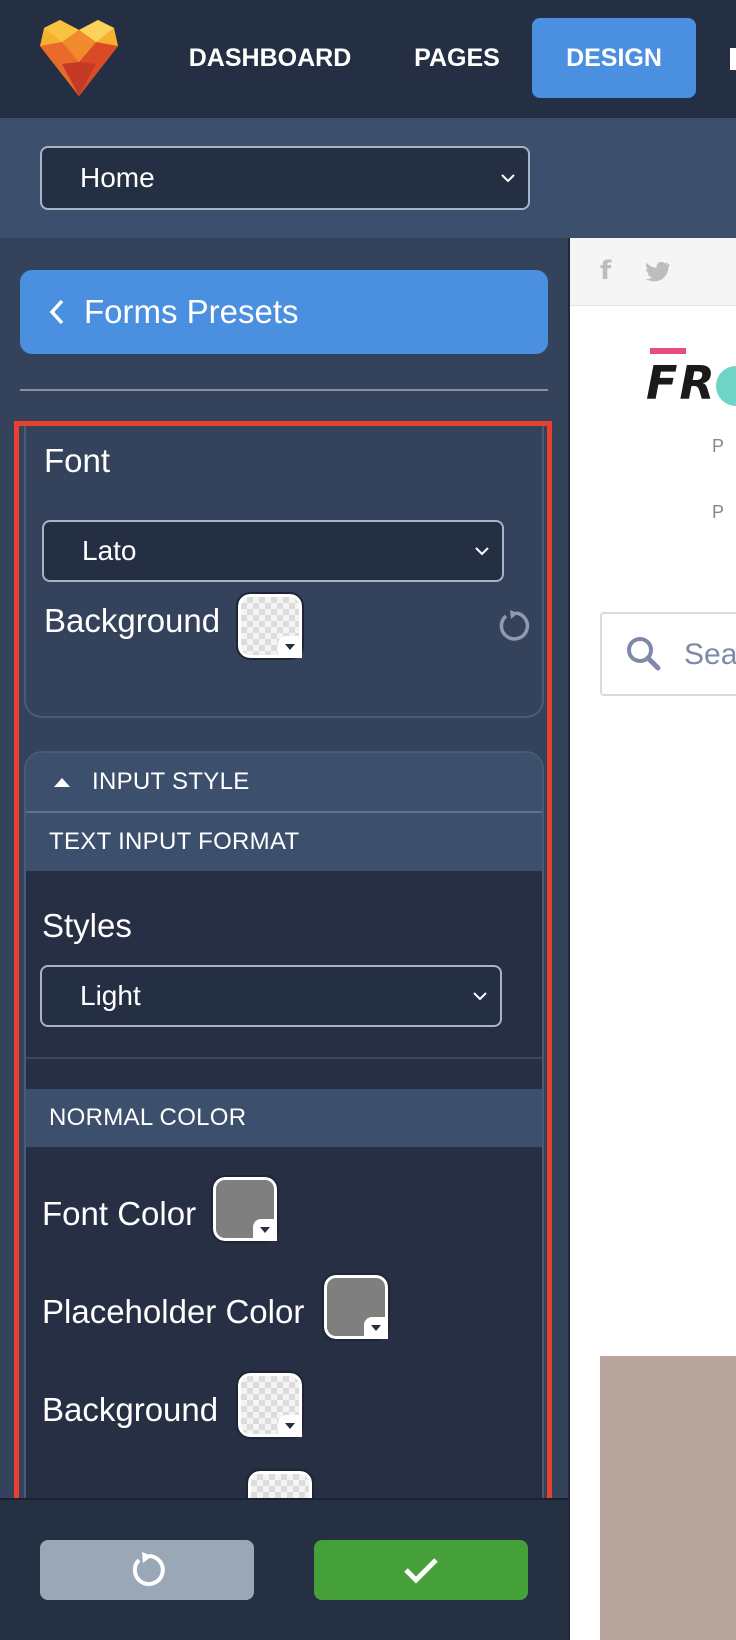 This screenshot has height=1640, width=736. What do you see at coordinates (117, 177) in the screenshot?
I see `page-select-value: Home` at bounding box center [117, 177].